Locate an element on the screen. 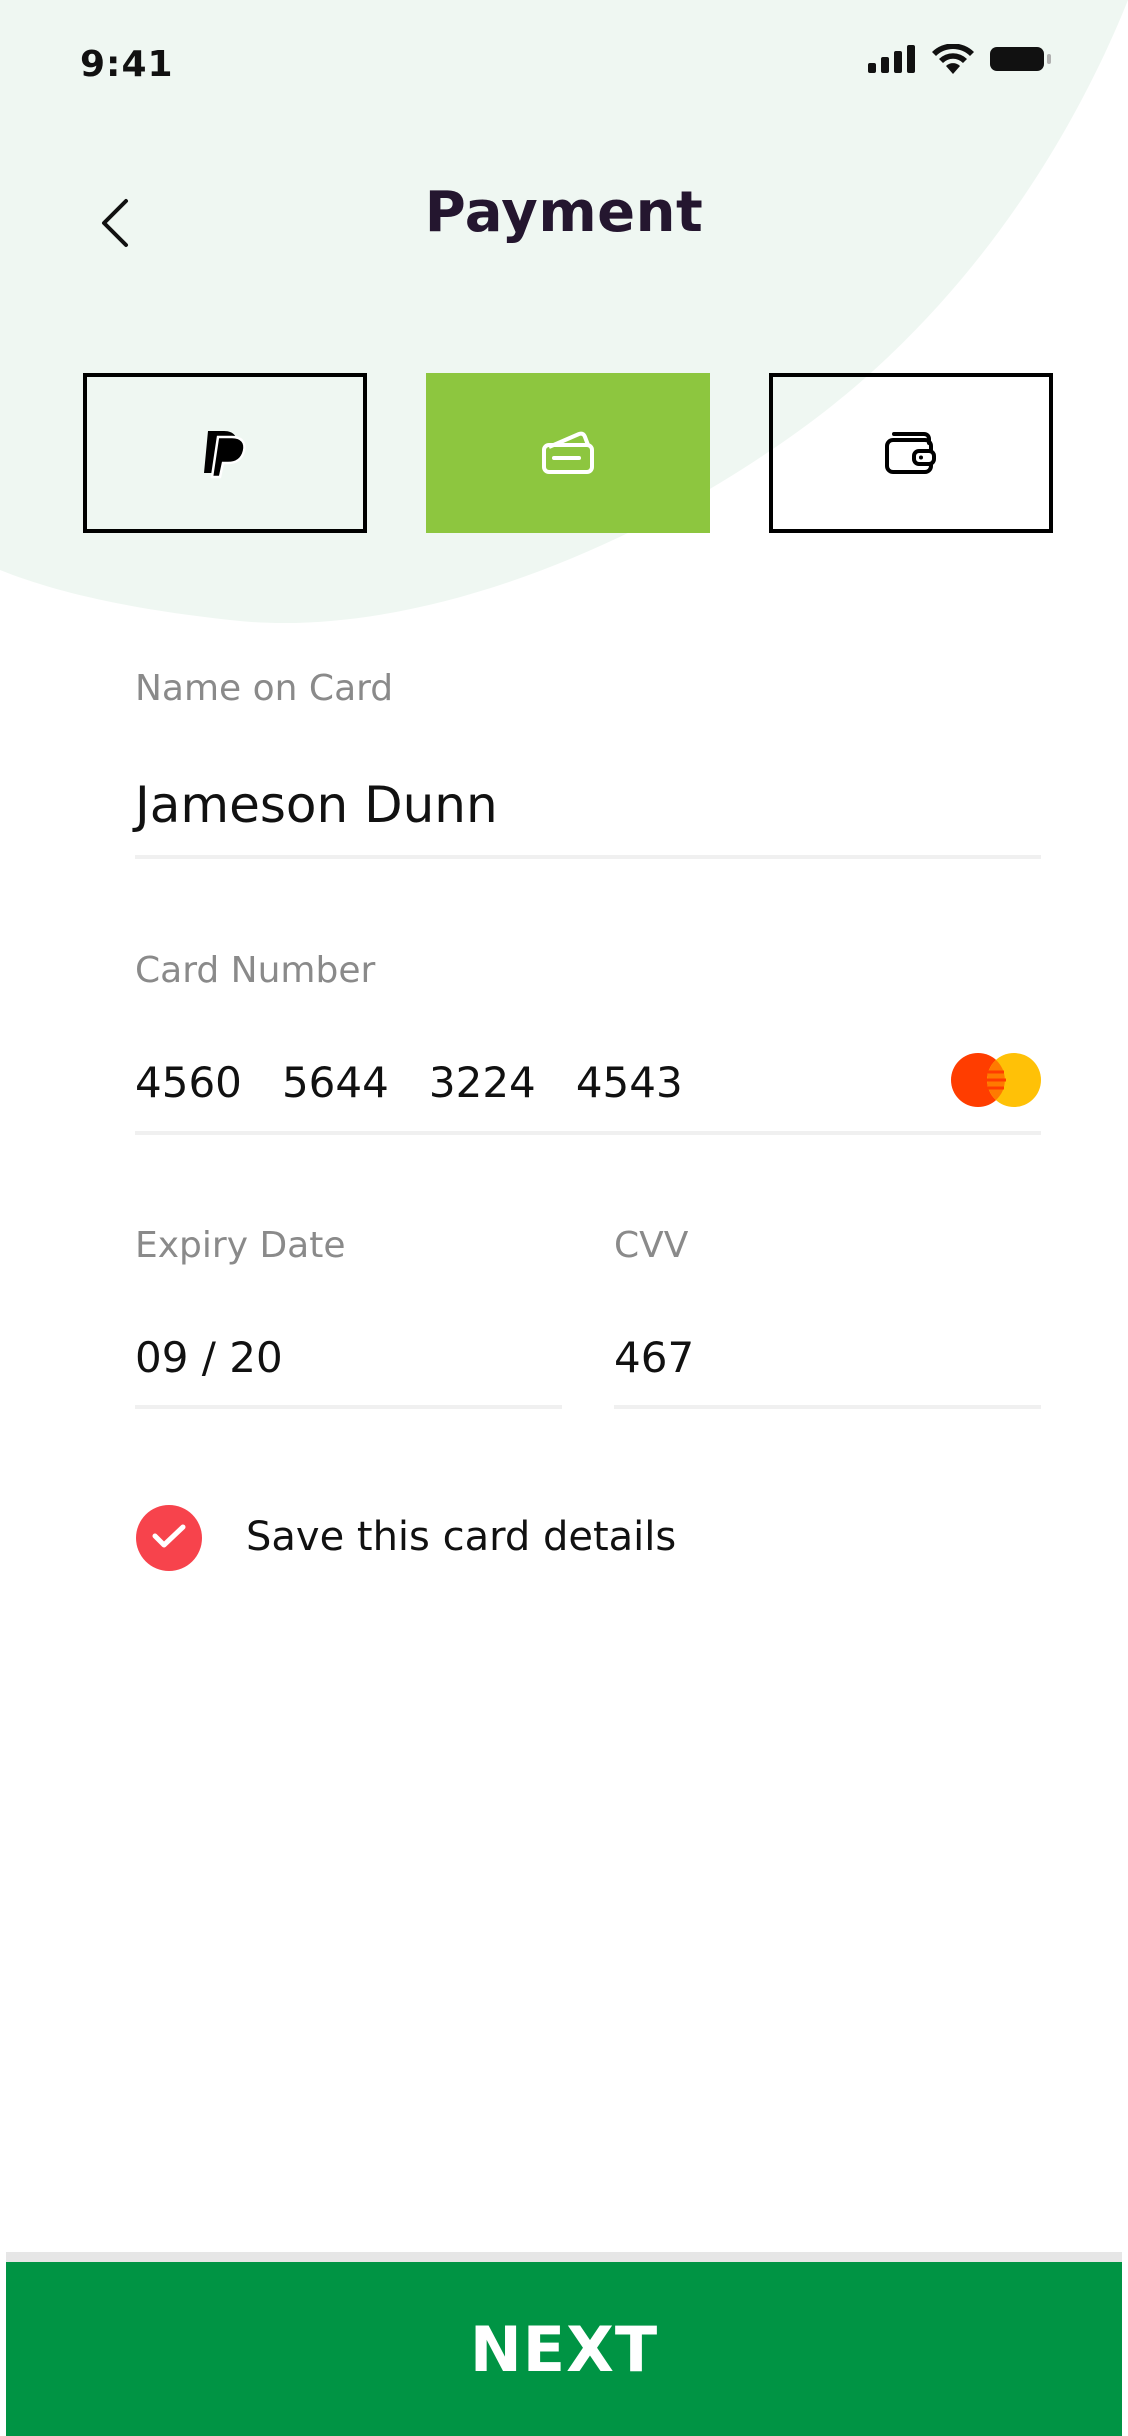 The height and width of the screenshot is (2436, 1128). credit-card-icon is located at coordinates (568, 453).